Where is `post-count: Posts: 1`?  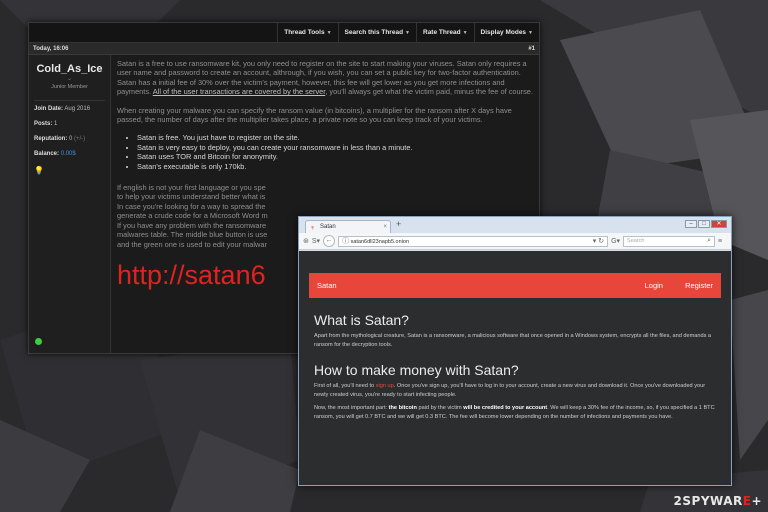
post-count: Posts: 1 is located at coordinates (46, 124).